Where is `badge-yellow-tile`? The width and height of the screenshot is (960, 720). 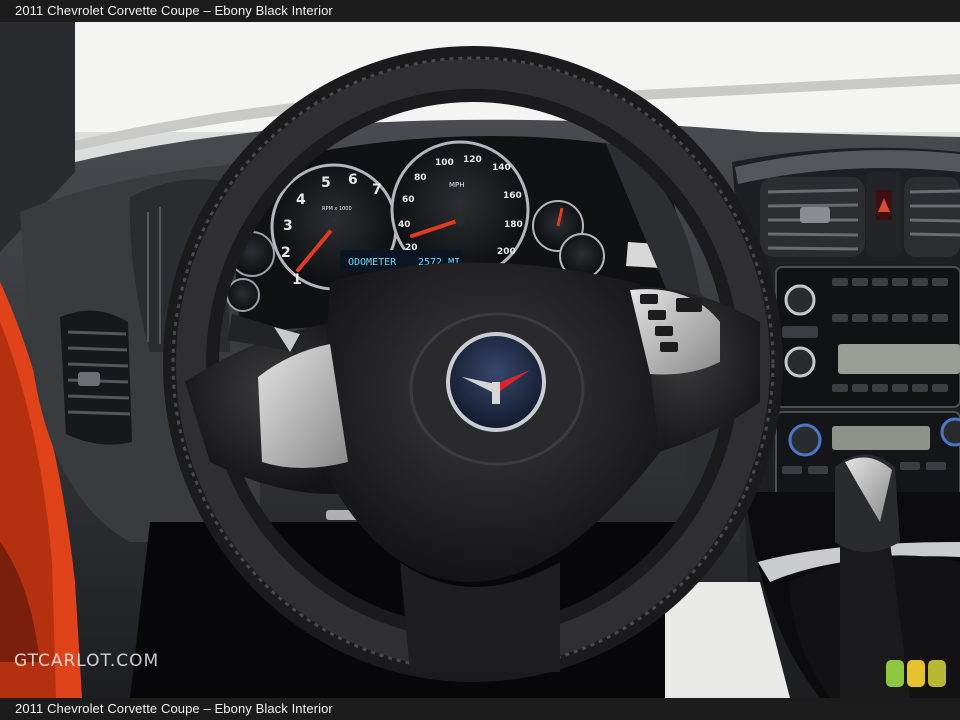
badge-yellow-tile is located at coordinates (916, 673).